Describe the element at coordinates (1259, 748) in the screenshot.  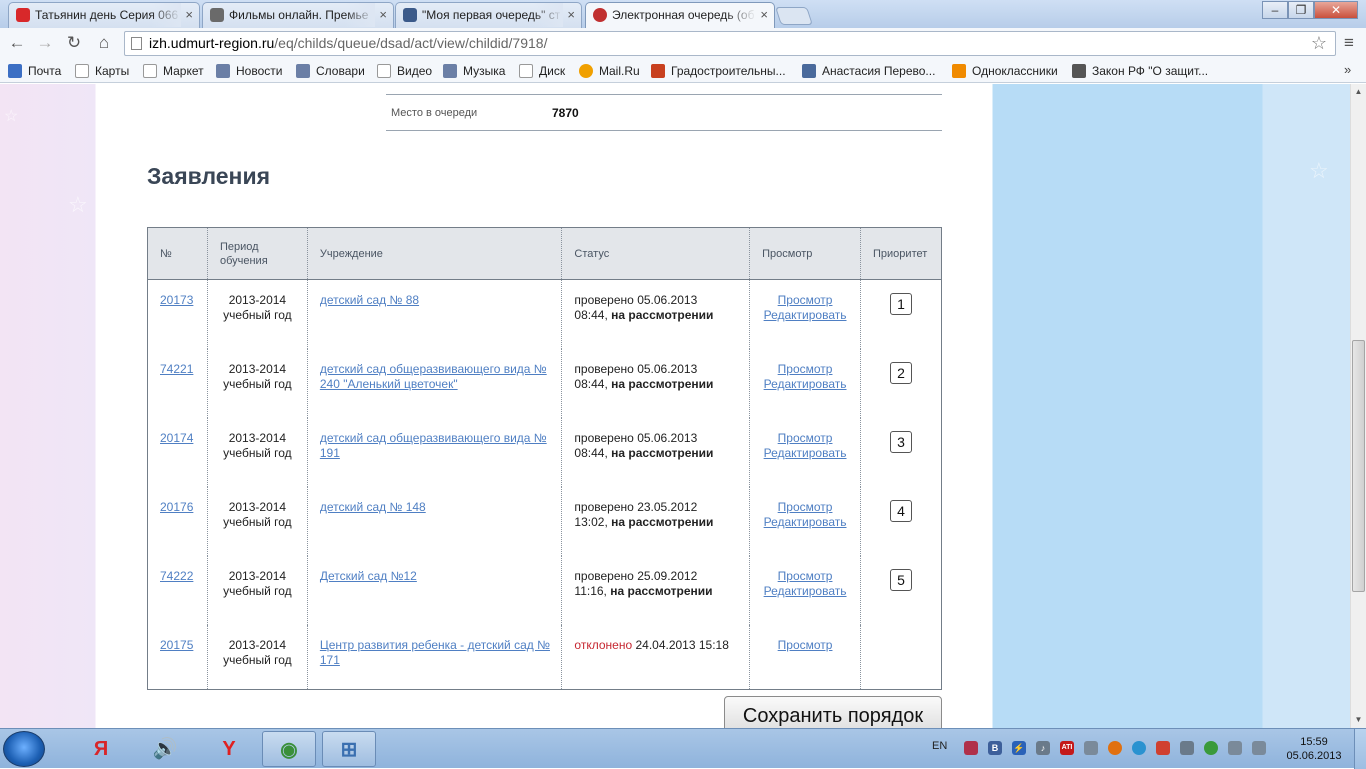
I see `volume-icon` at that location.